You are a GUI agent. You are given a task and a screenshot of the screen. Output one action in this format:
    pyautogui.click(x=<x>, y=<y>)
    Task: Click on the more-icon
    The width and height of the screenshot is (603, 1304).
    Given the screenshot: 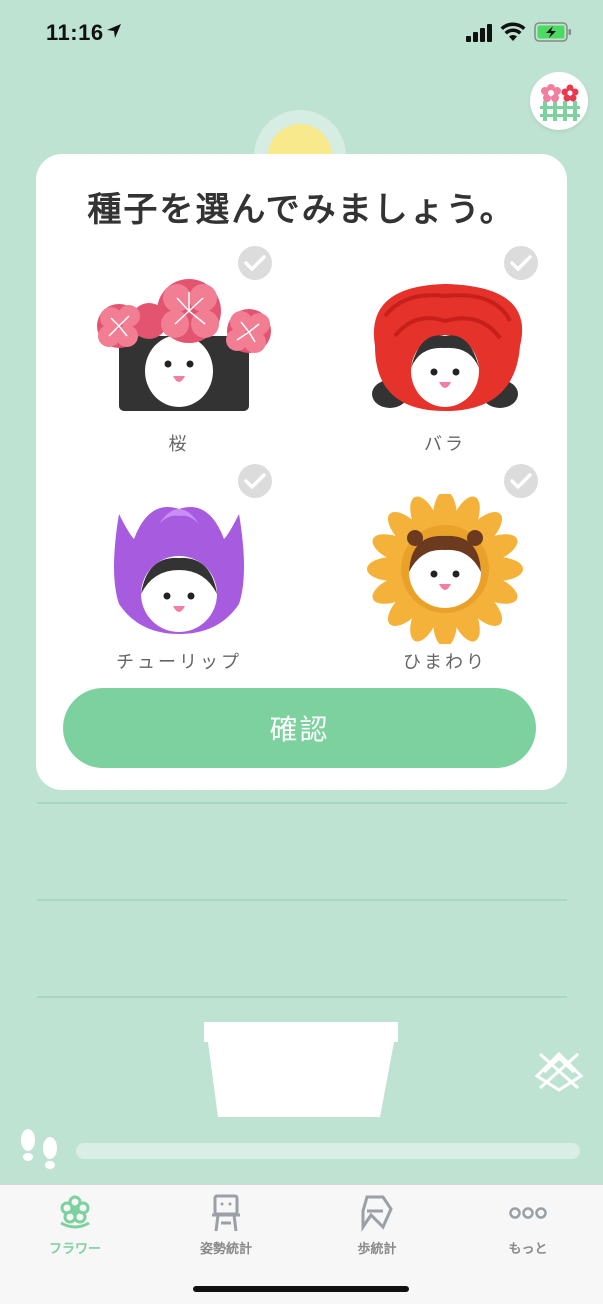 What is the action you would take?
    pyautogui.click(x=528, y=1213)
    